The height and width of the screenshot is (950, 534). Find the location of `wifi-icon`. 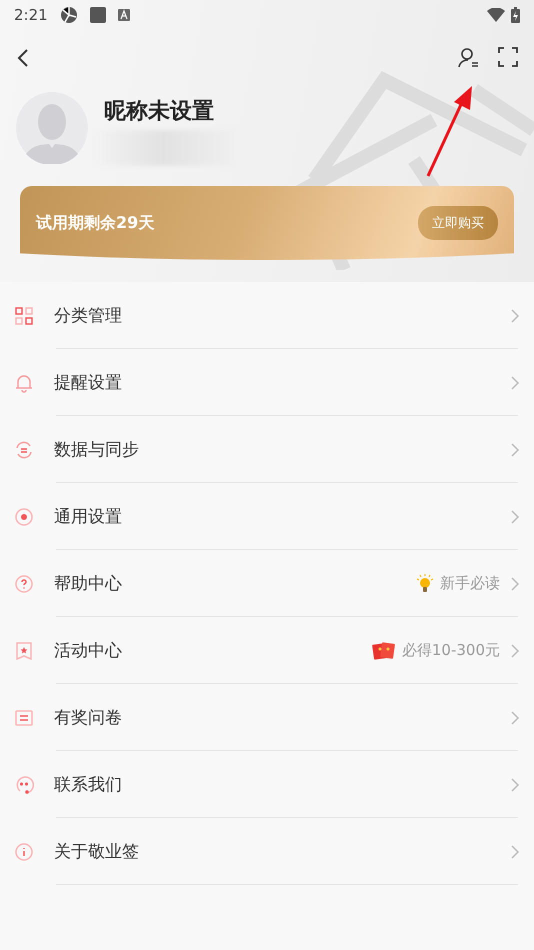

wifi-icon is located at coordinates (496, 15).